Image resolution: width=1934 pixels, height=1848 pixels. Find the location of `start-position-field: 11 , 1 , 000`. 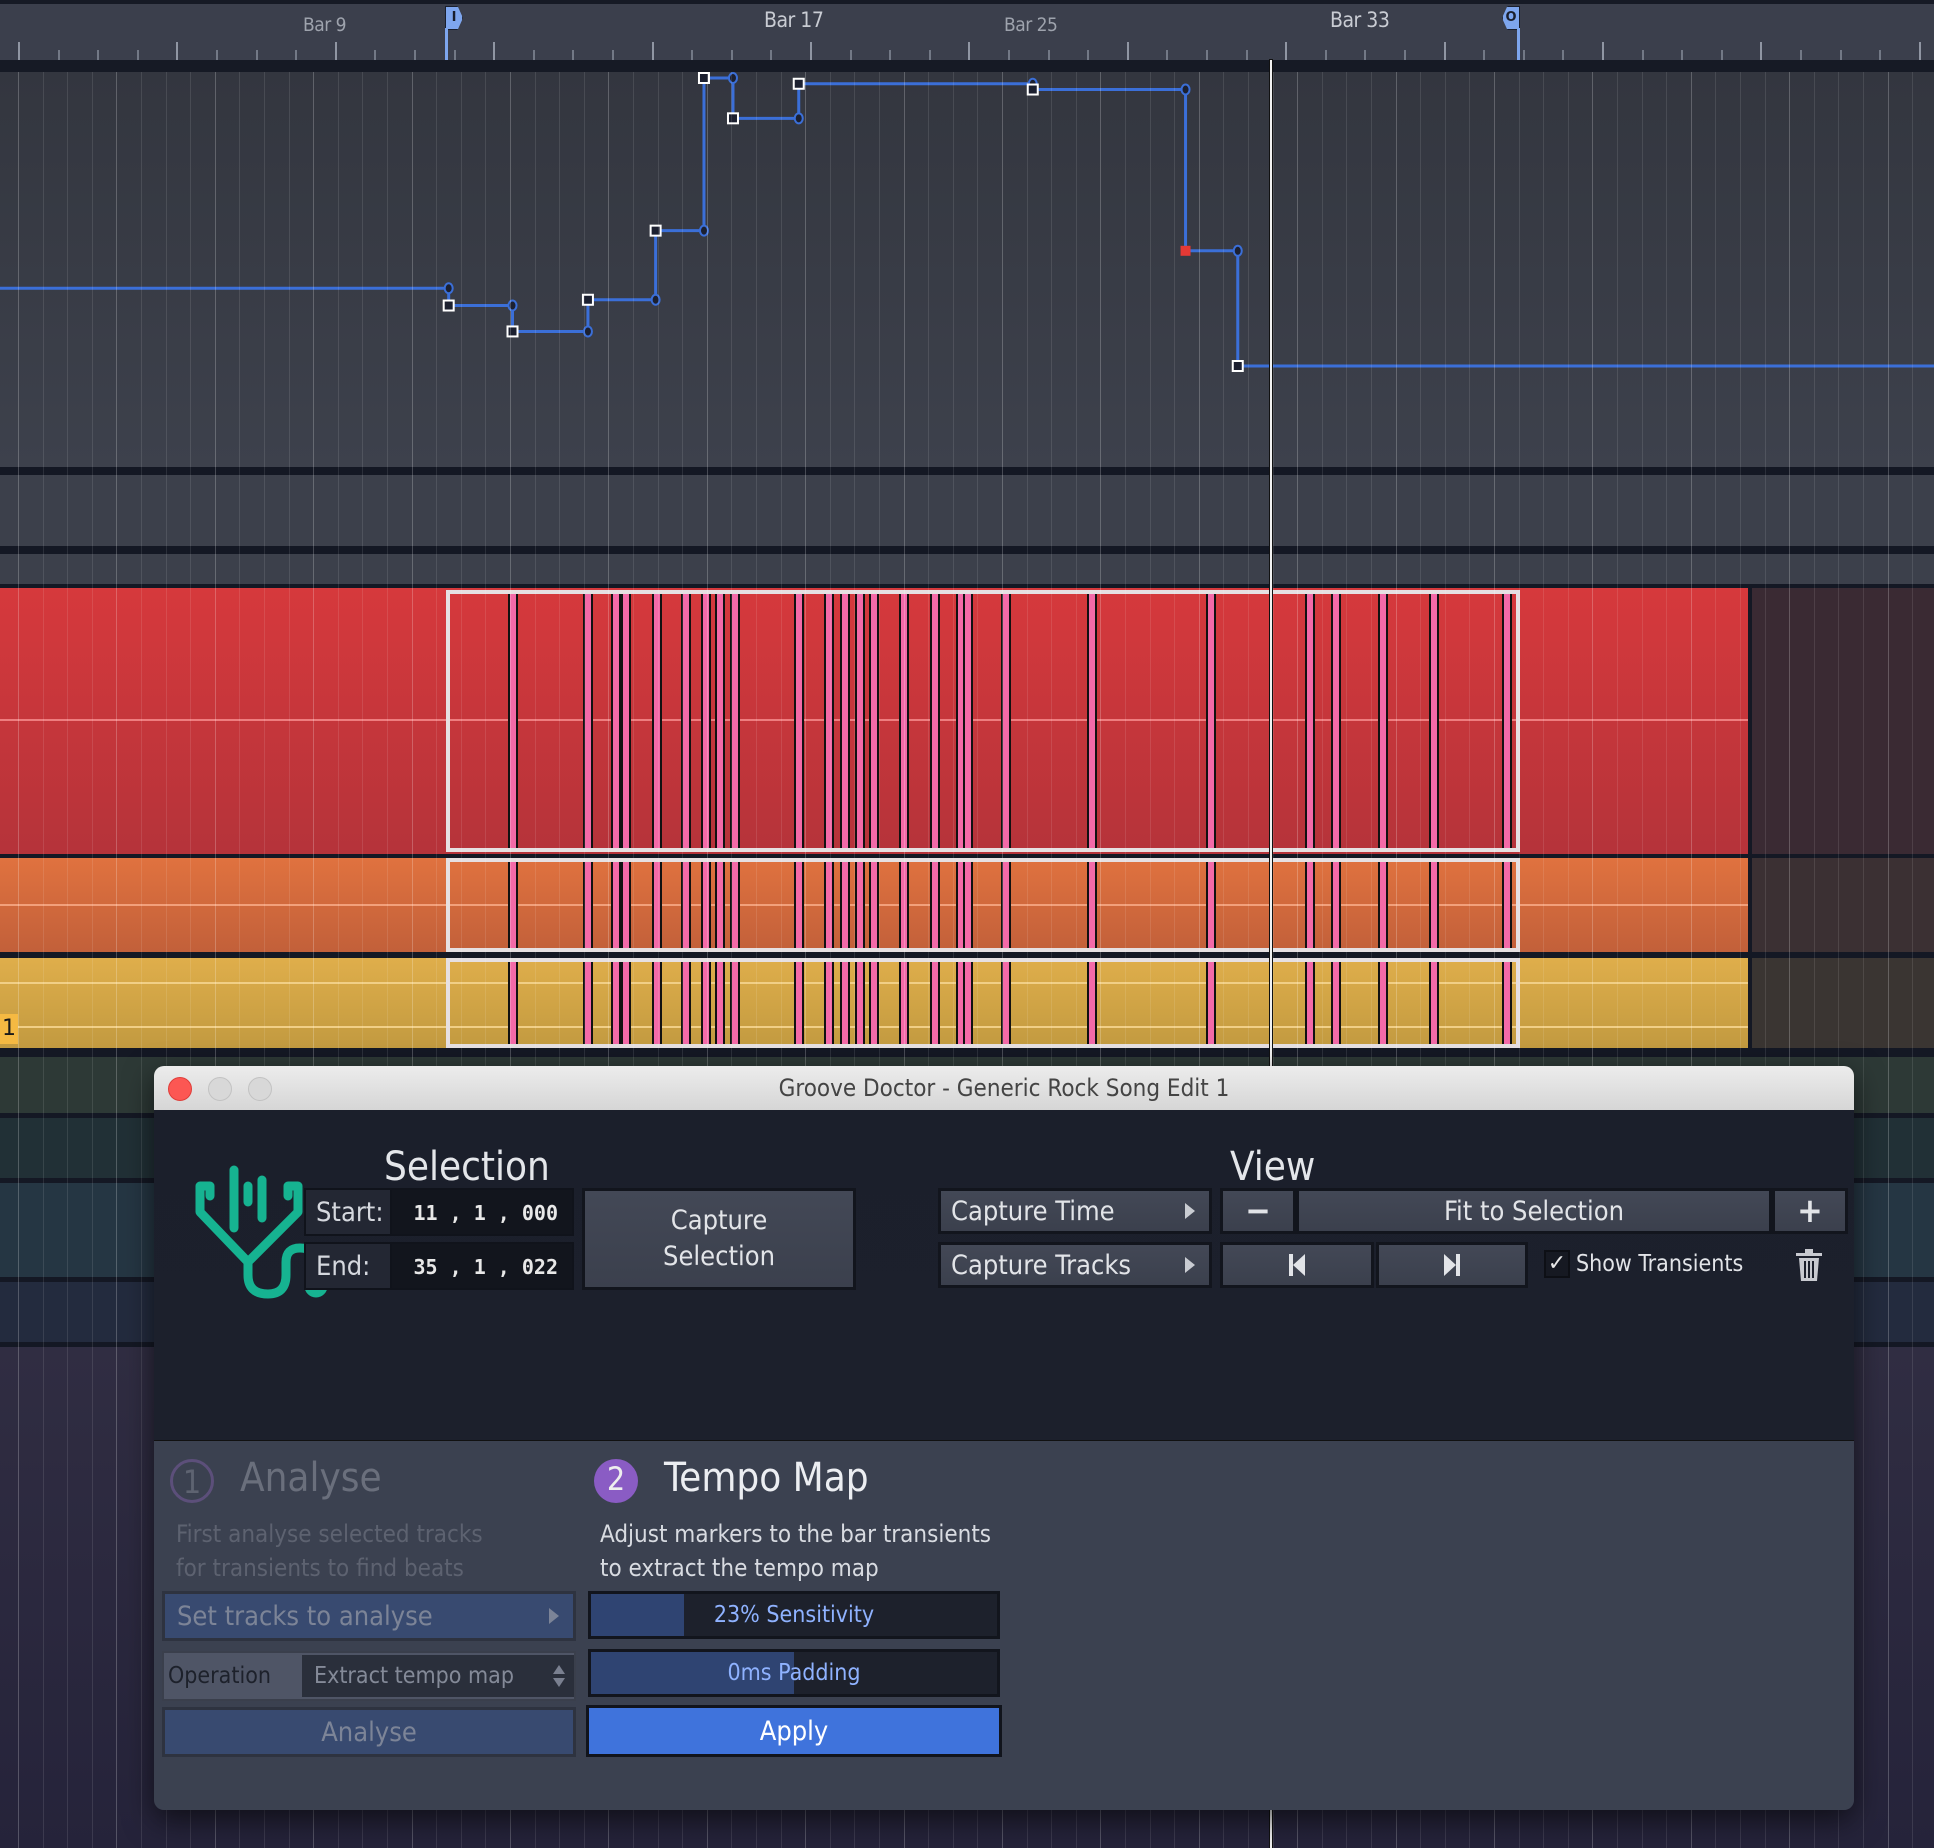

start-position-field: 11 , 1 , 000 is located at coordinates (482, 1212).